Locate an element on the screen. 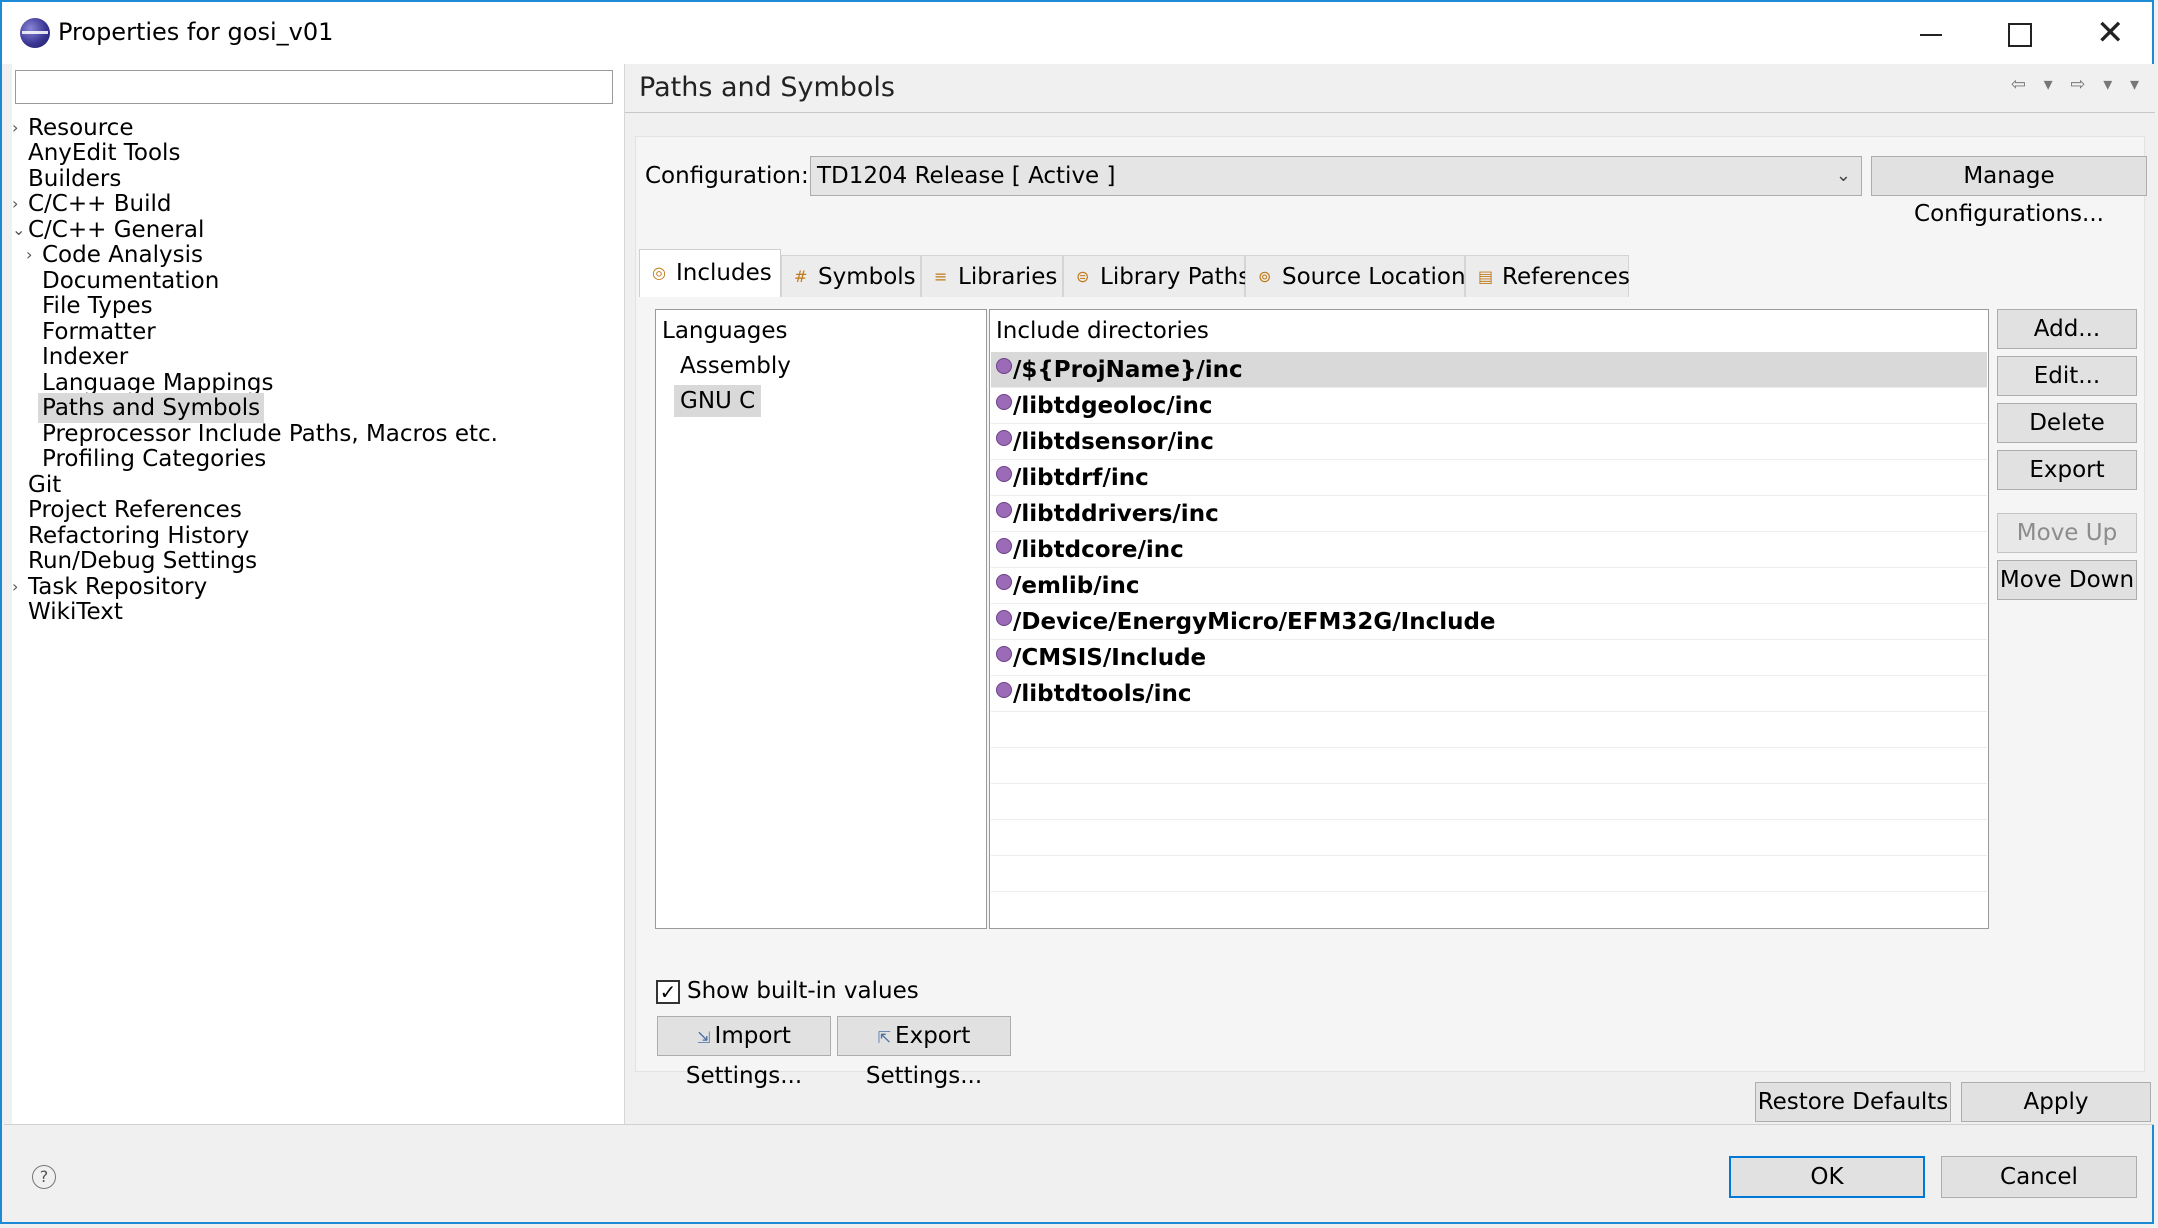  window-title: Properties for gosi_v01 is located at coordinates (196, 32).